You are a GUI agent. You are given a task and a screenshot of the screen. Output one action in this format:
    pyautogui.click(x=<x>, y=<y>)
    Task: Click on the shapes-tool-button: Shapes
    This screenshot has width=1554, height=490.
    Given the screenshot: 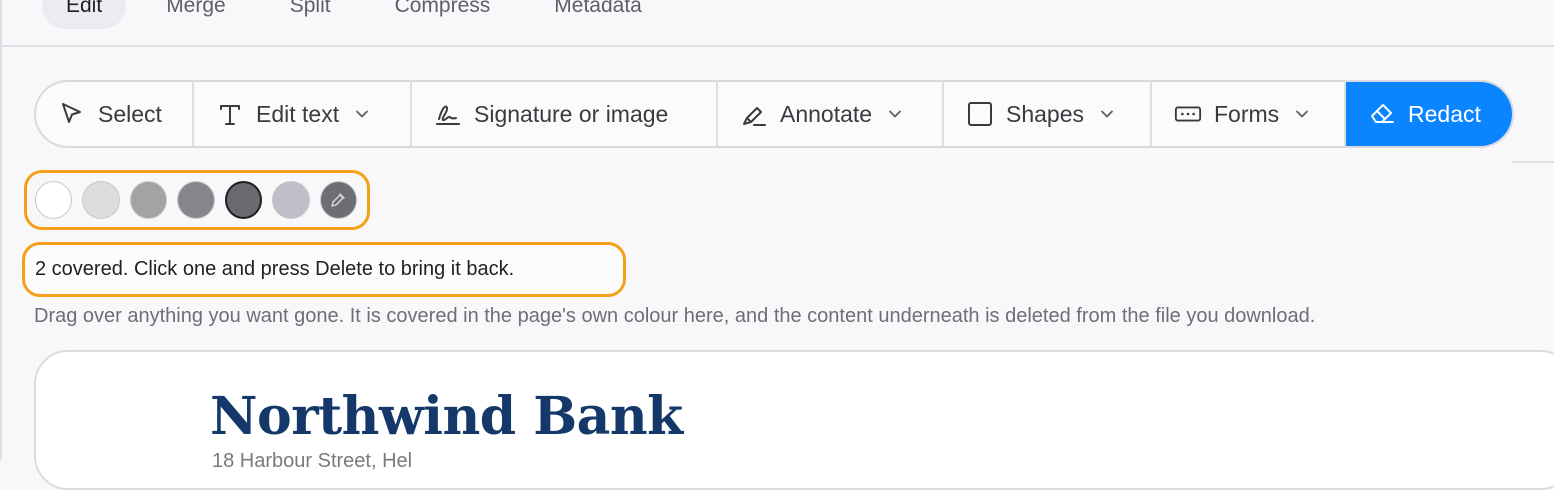 What is the action you would take?
    pyautogui.click(x=1048, y=114)
    